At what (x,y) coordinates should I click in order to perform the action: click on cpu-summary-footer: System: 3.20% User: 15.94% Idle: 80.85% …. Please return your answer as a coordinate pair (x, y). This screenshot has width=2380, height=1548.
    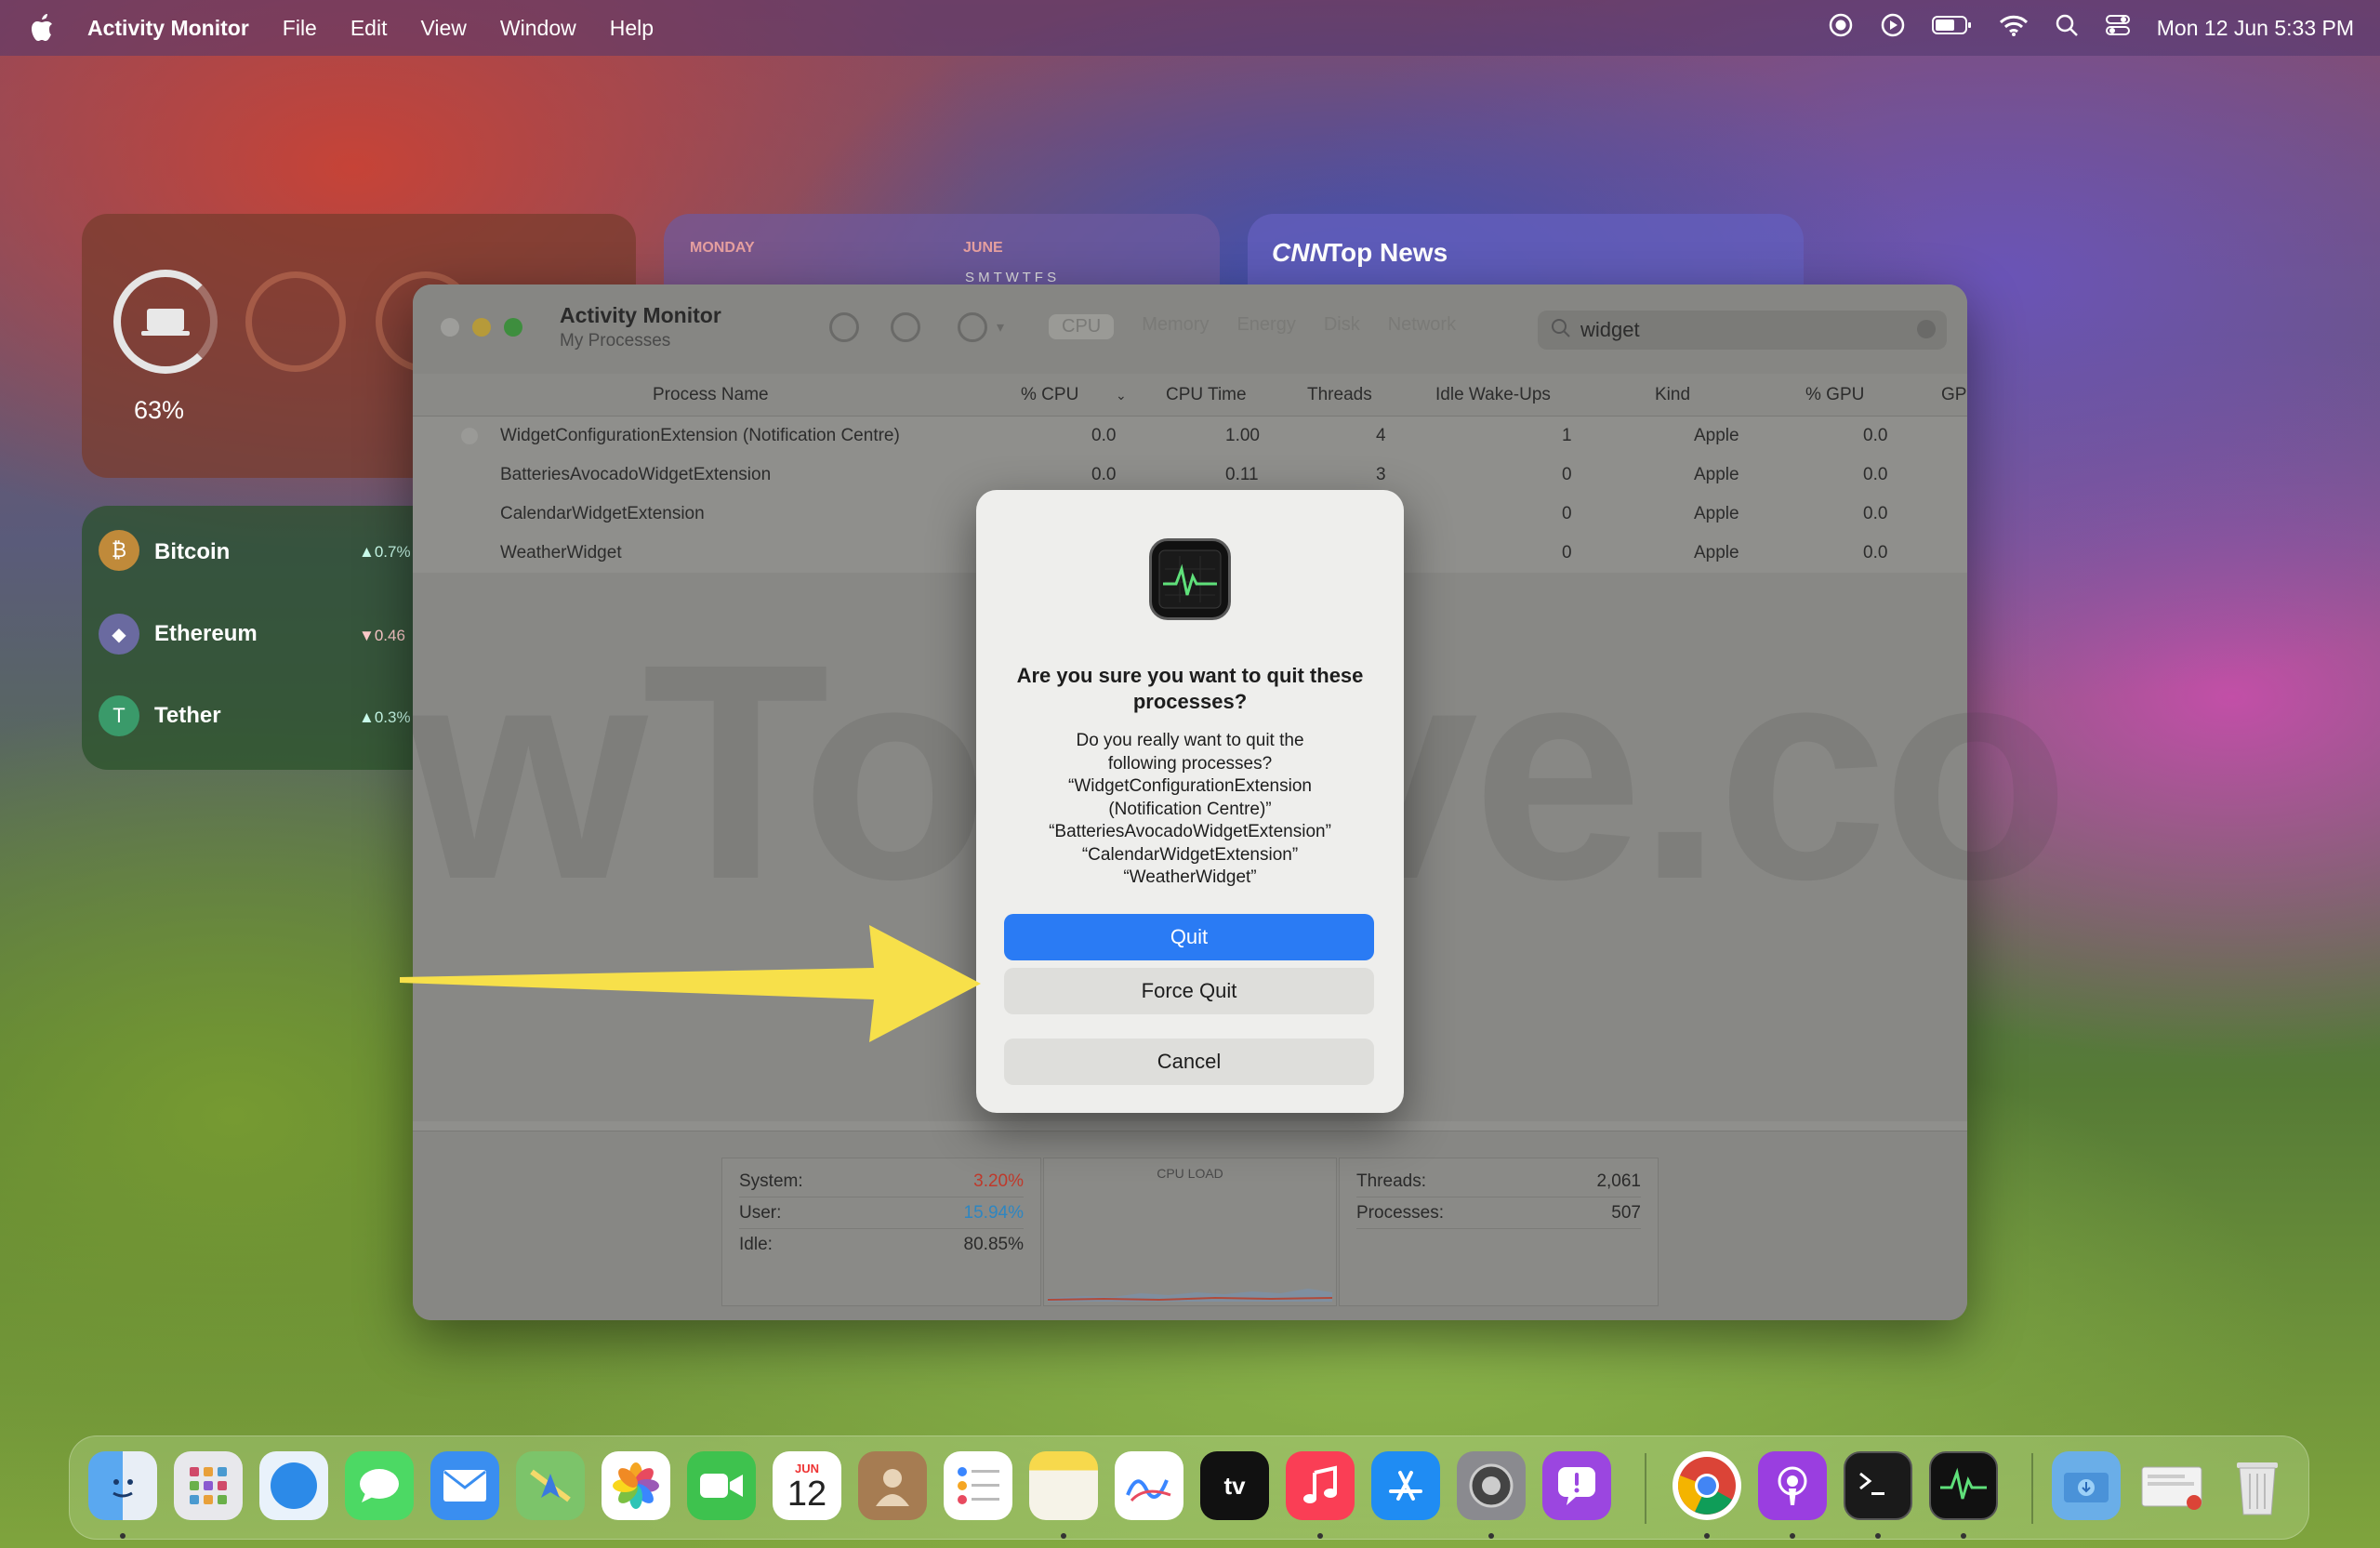
    Looking at the image, I should click on (1190, 1225).